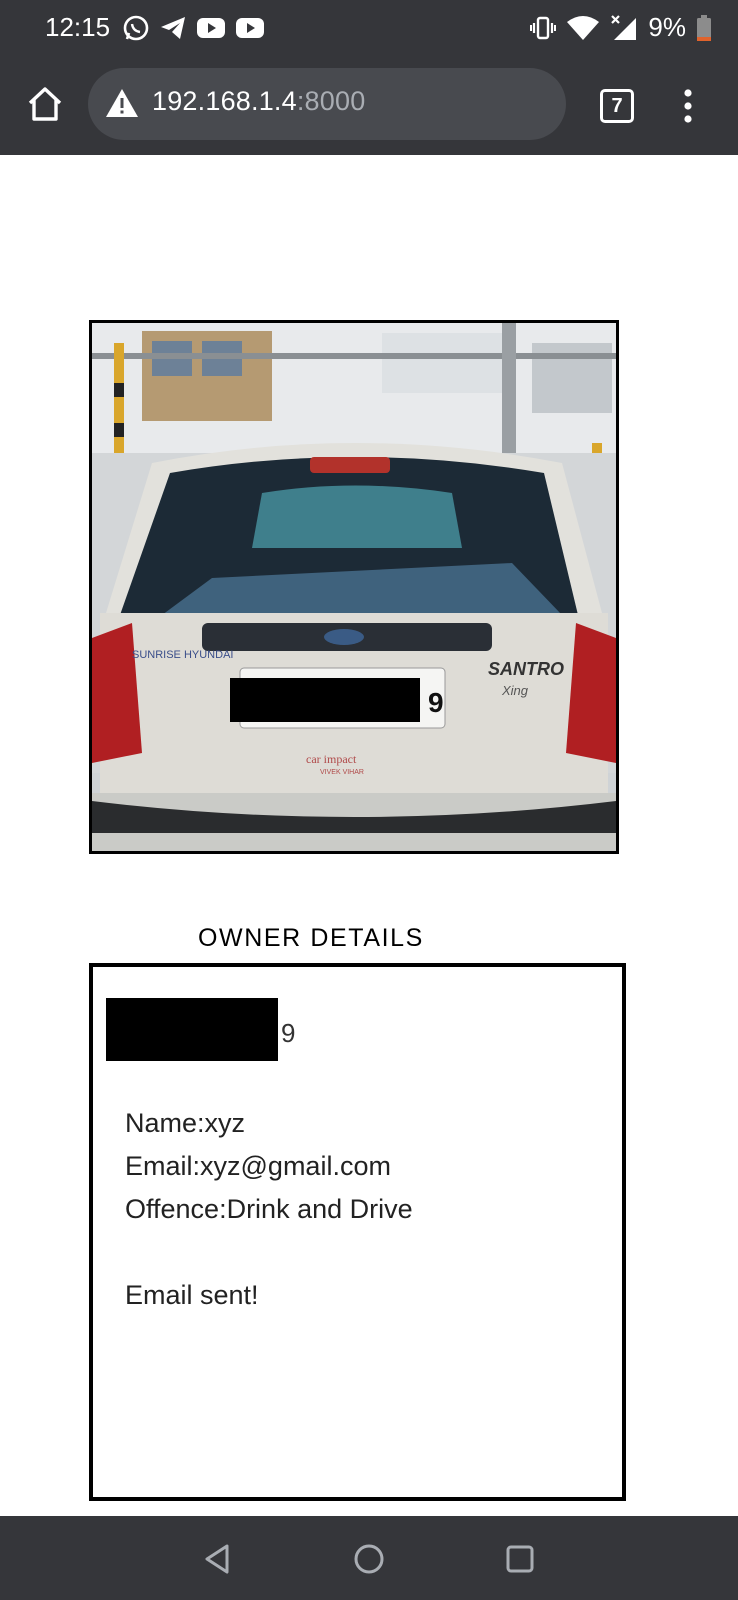 This screenshot has height=1600, width=738. I want to click on url-text: 192.168.1.4:8000, so click(258, 101).